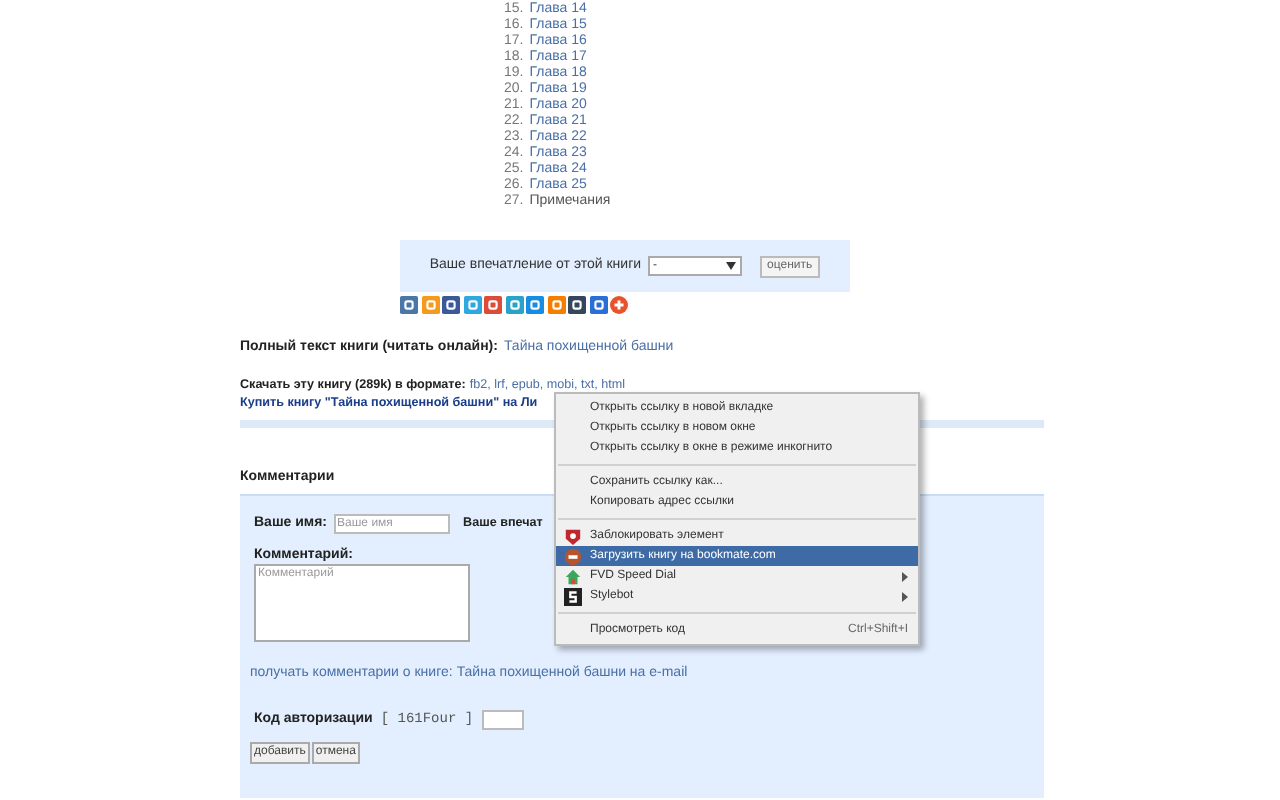 The image size is (1280, 800). Describe the element at coordinates (573, 536) in the screenshot. I see `shield-icon` at that location.